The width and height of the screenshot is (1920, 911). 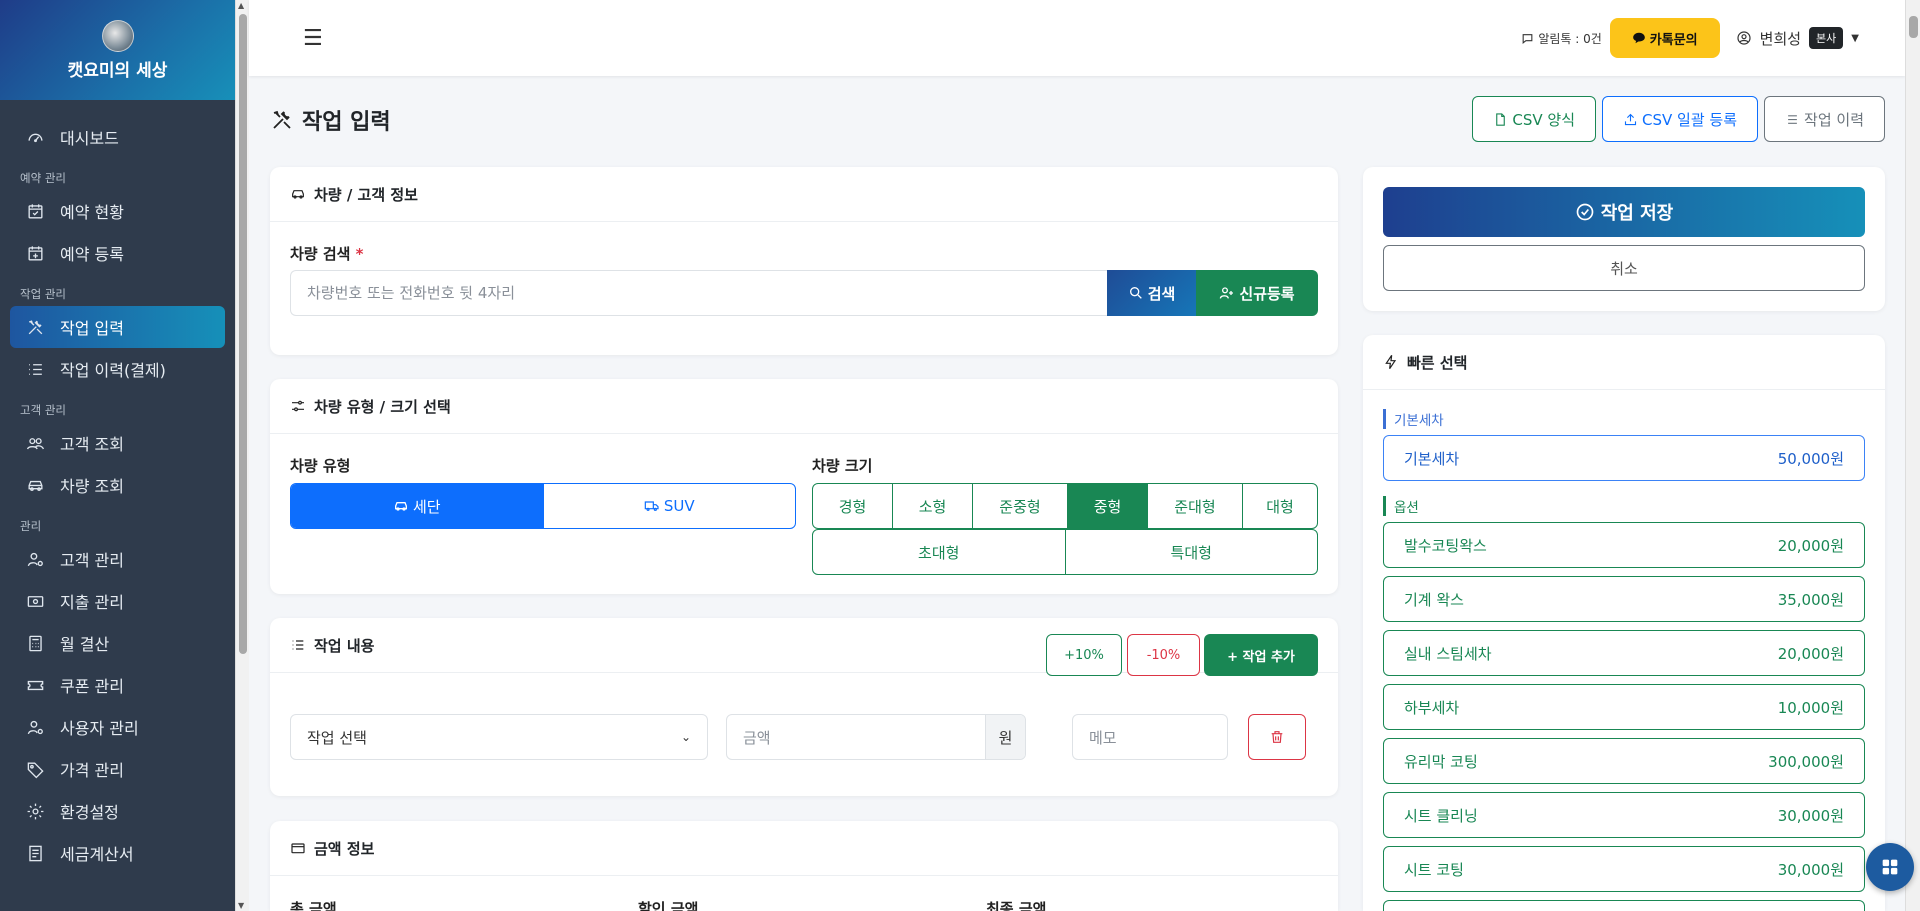 I want to click on quick-item-glass-coating: 유리막 코팅 300,000원, so click(x=1624, y=761).